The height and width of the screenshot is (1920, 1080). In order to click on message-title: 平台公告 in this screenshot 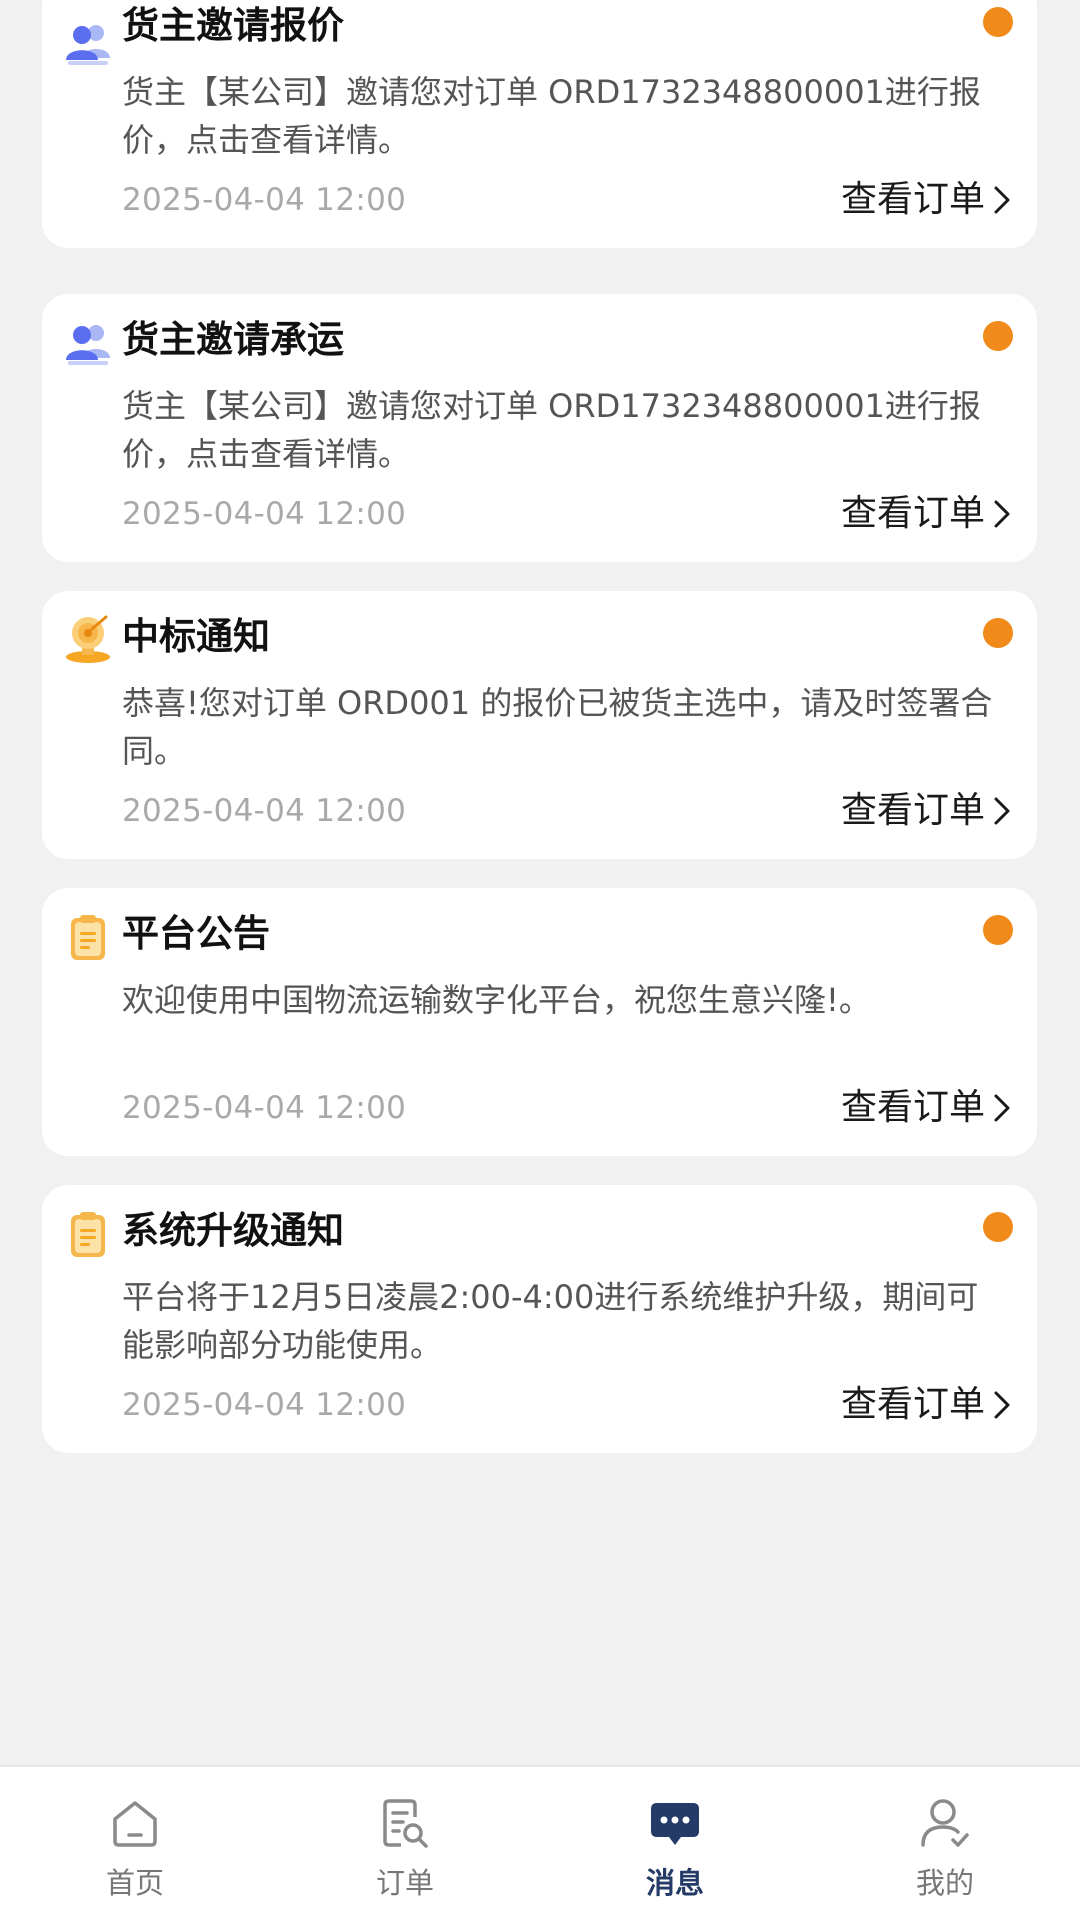, I will do `click(196, 933)`.